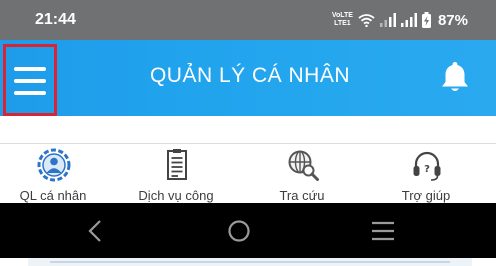 The width and height of the screenshot is (496, 266). I want to click on nav-label-dich-vu-cong: Dịch vụ công, so click(176, 195).